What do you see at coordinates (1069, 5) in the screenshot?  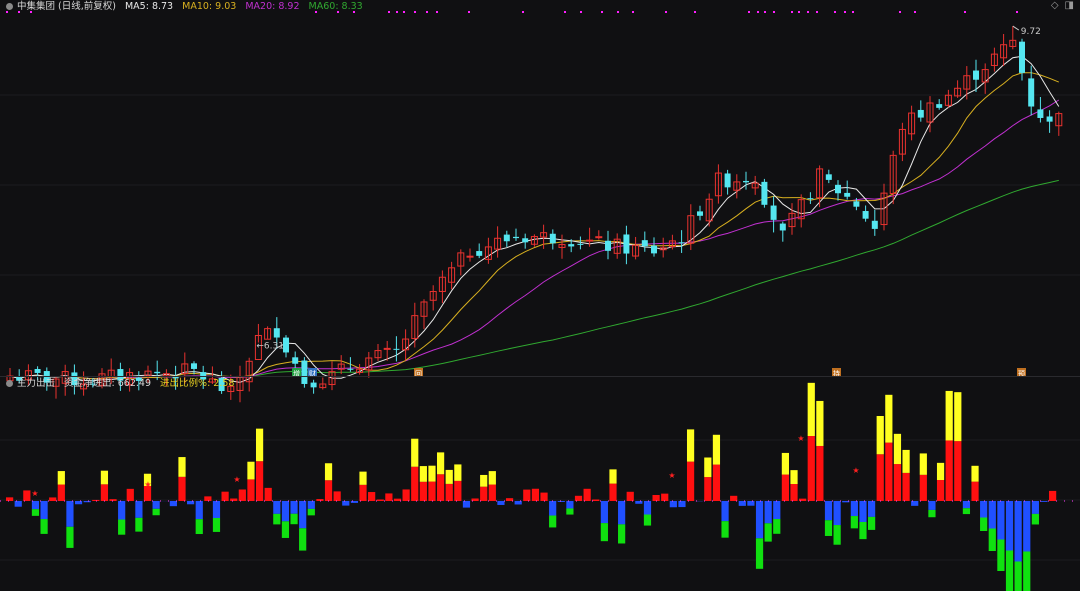 I see `panel-icon: ◨` at bounding box center [1069, 5].